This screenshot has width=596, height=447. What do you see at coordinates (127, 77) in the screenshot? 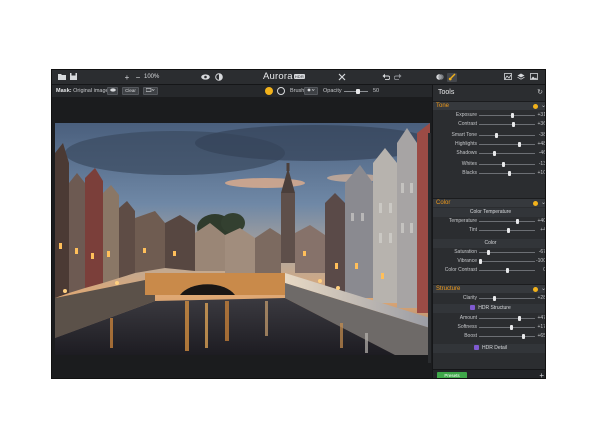
I see `zoom-in-button: +` at bounding box center [127, 77].